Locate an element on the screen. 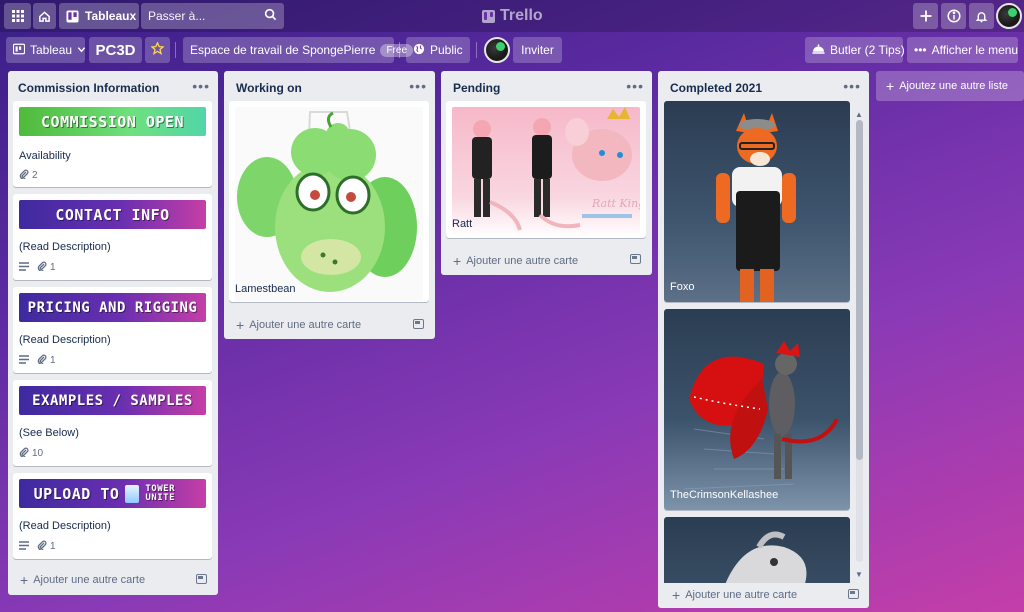  card-cover-banner: UPLOAD TO TOWER UNITE is located at coordinates (112, 493).